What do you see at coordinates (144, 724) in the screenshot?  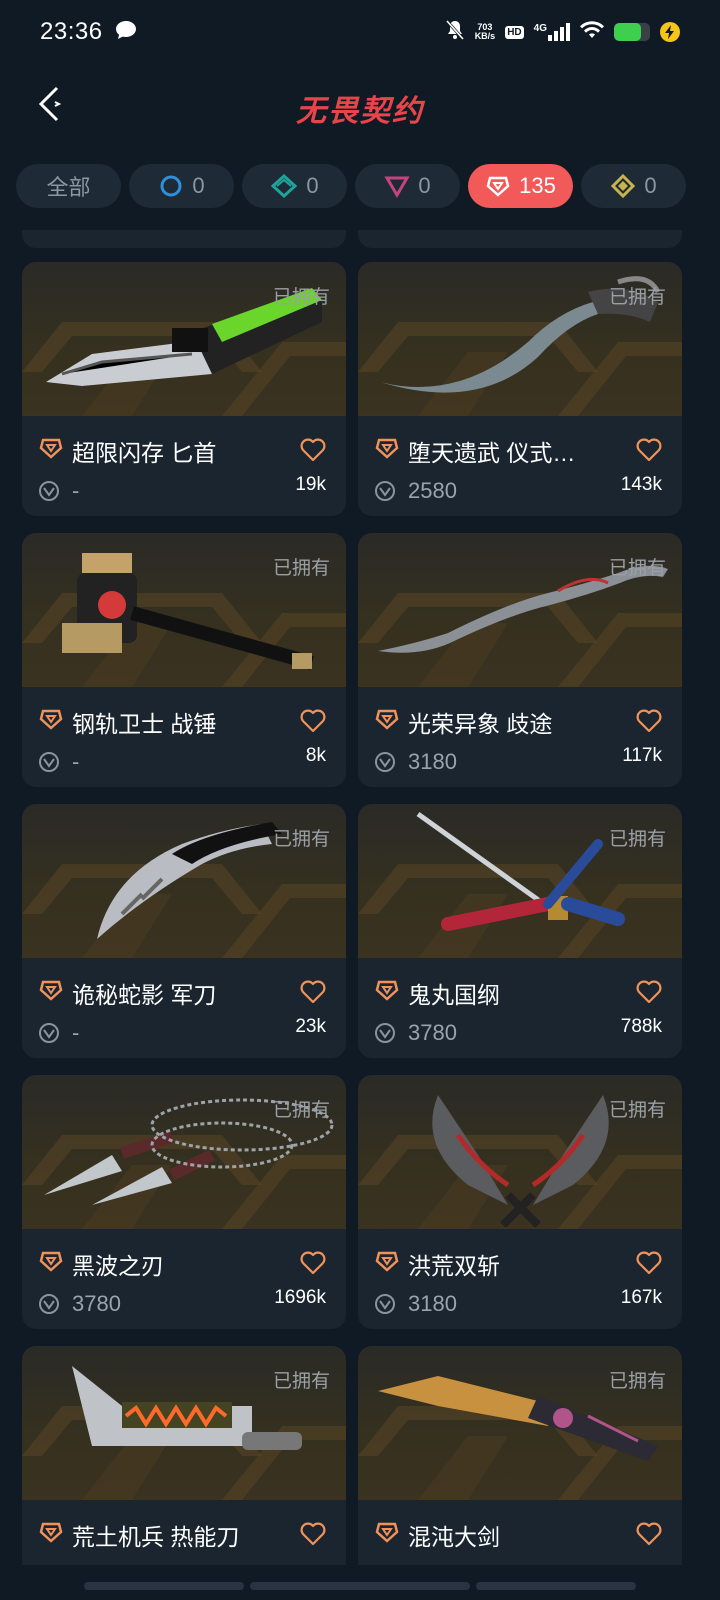 I see `skin-name: 钢轨卫士 战锤` at bounding box center [144, 724].